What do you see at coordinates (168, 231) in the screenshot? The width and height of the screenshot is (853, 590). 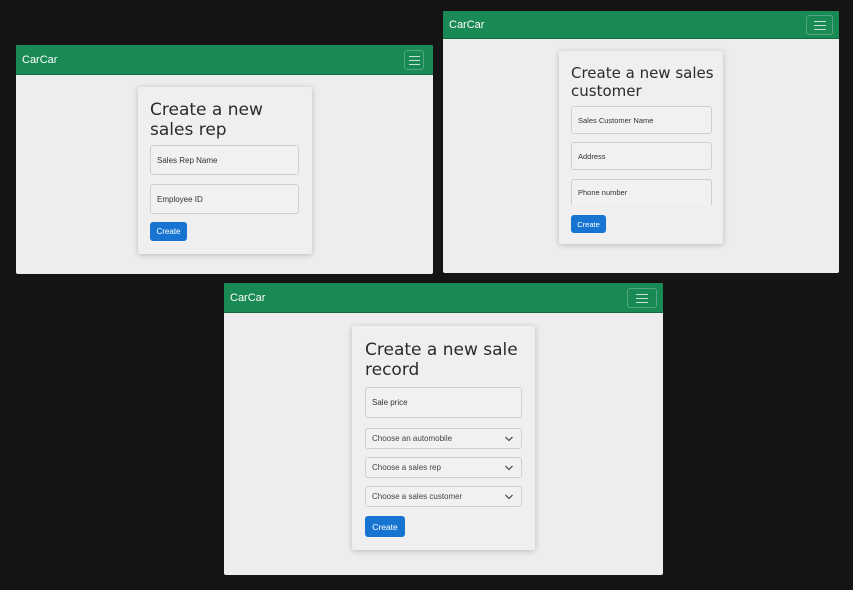 I see `create-sales-rep-button: Create` at bounding box center [168, 231].